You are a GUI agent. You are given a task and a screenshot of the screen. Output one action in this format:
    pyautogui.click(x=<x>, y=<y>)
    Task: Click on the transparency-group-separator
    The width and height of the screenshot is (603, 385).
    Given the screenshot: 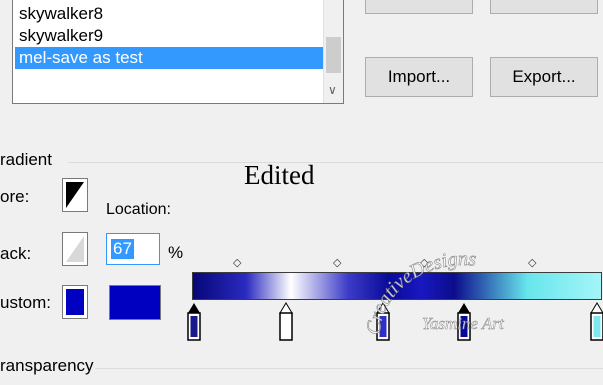 What is the action you would take?
    pyautogui.click(x=349, y=368)
    